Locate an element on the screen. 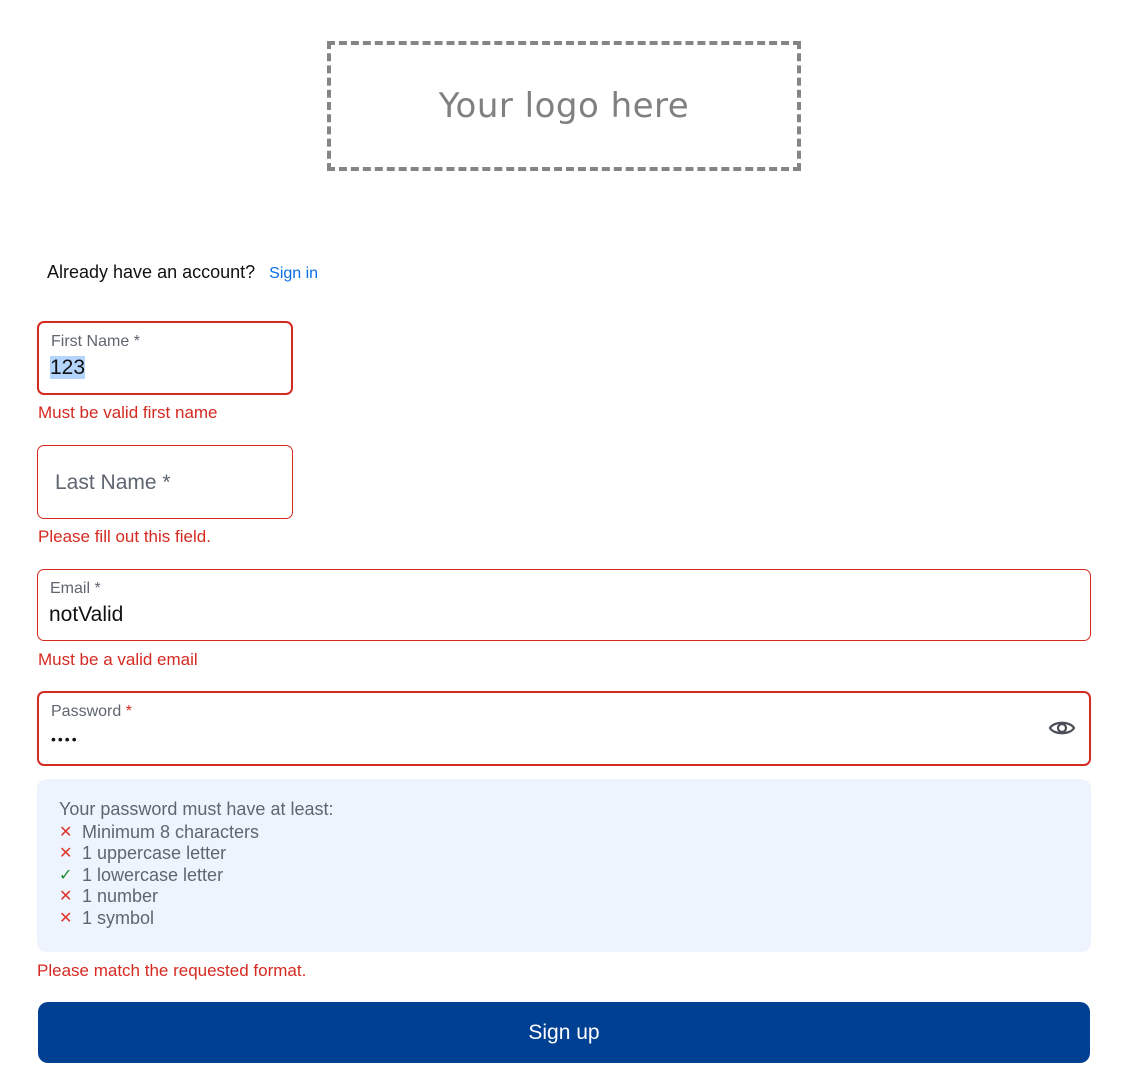 The image size is (1128, 1072). password-error: Please match the requested format. is located at coordinates (172, 970).